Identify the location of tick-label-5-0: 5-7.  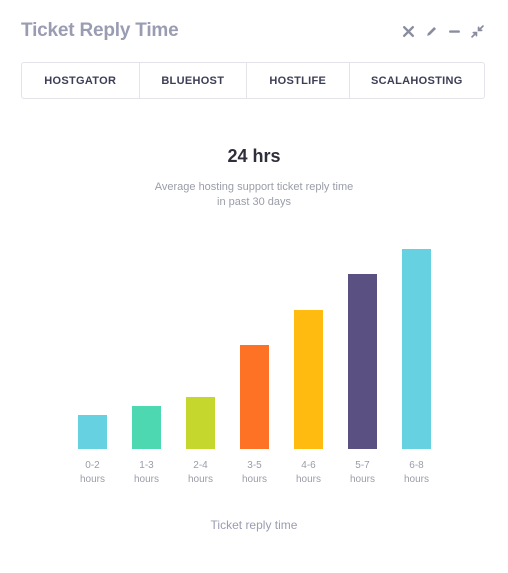
(362, 465).